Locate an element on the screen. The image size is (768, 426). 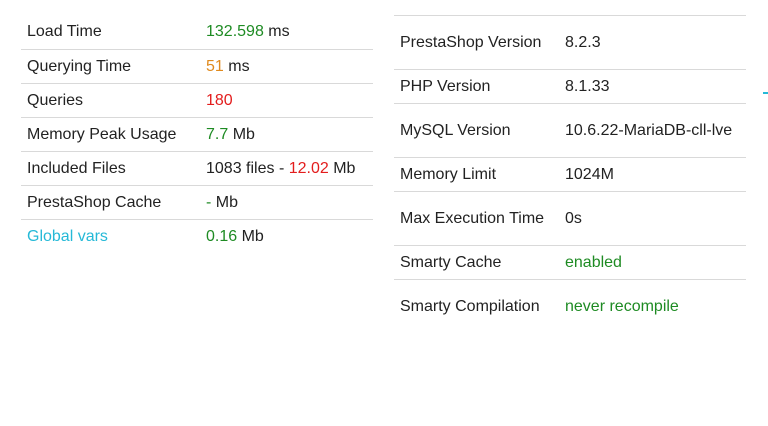
row-label: Memory Peak Usage is located at coordinates (102, 134).